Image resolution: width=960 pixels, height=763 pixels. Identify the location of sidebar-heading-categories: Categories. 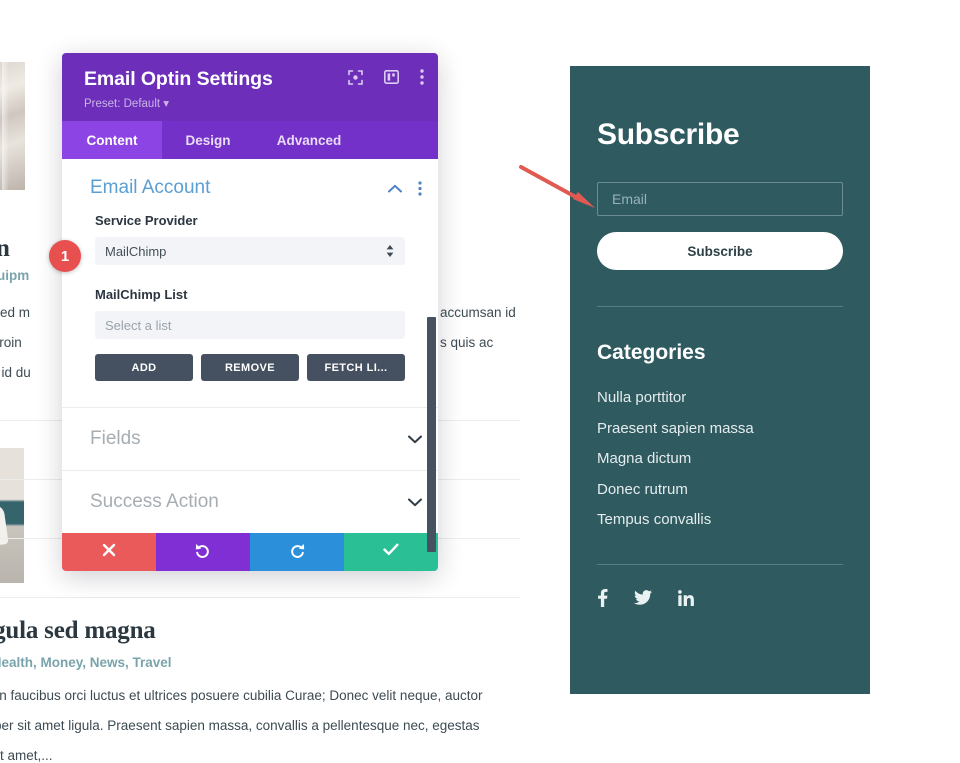
(651, 352).